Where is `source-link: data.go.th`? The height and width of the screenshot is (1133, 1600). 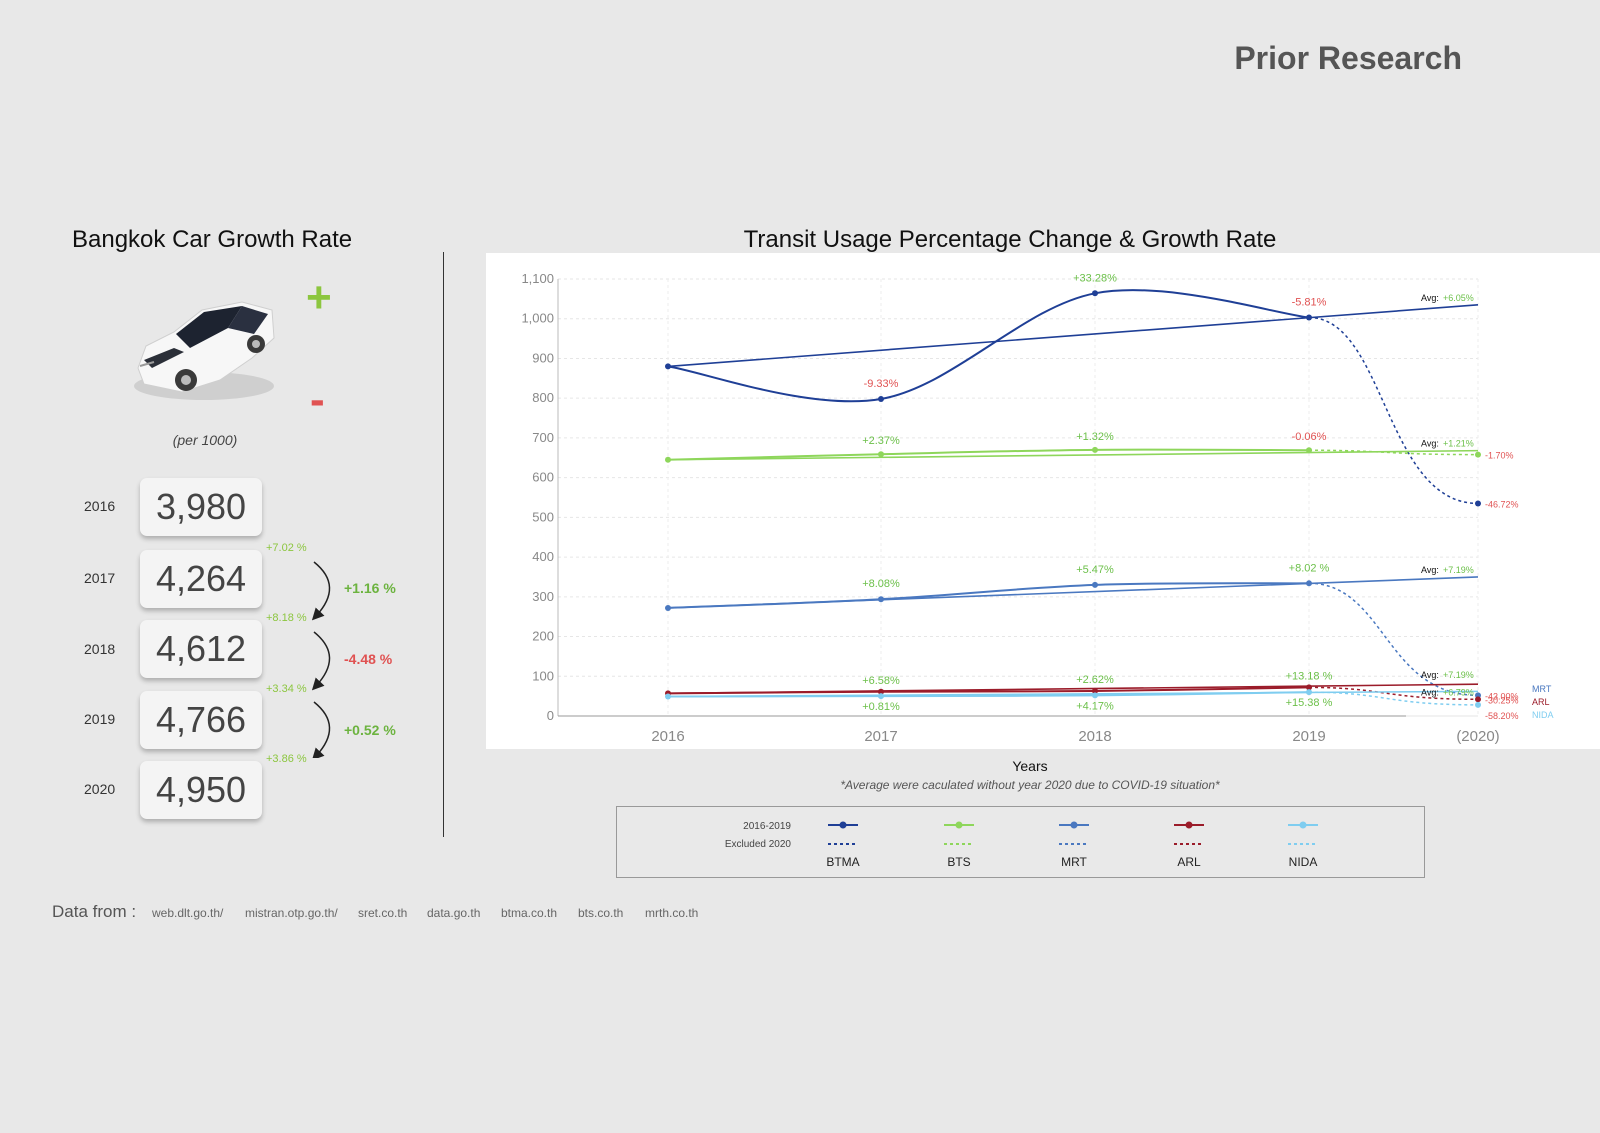 source-link: data.go.th is located at coordinates (453, 913).